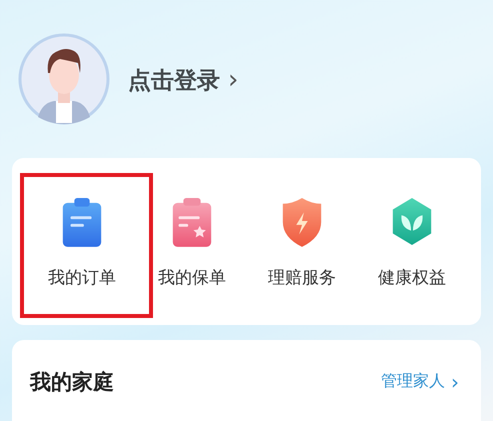 Image resolution: width=493 pixels, height=421 pixels. I want to click on avatar-icon, so click(64, 79).